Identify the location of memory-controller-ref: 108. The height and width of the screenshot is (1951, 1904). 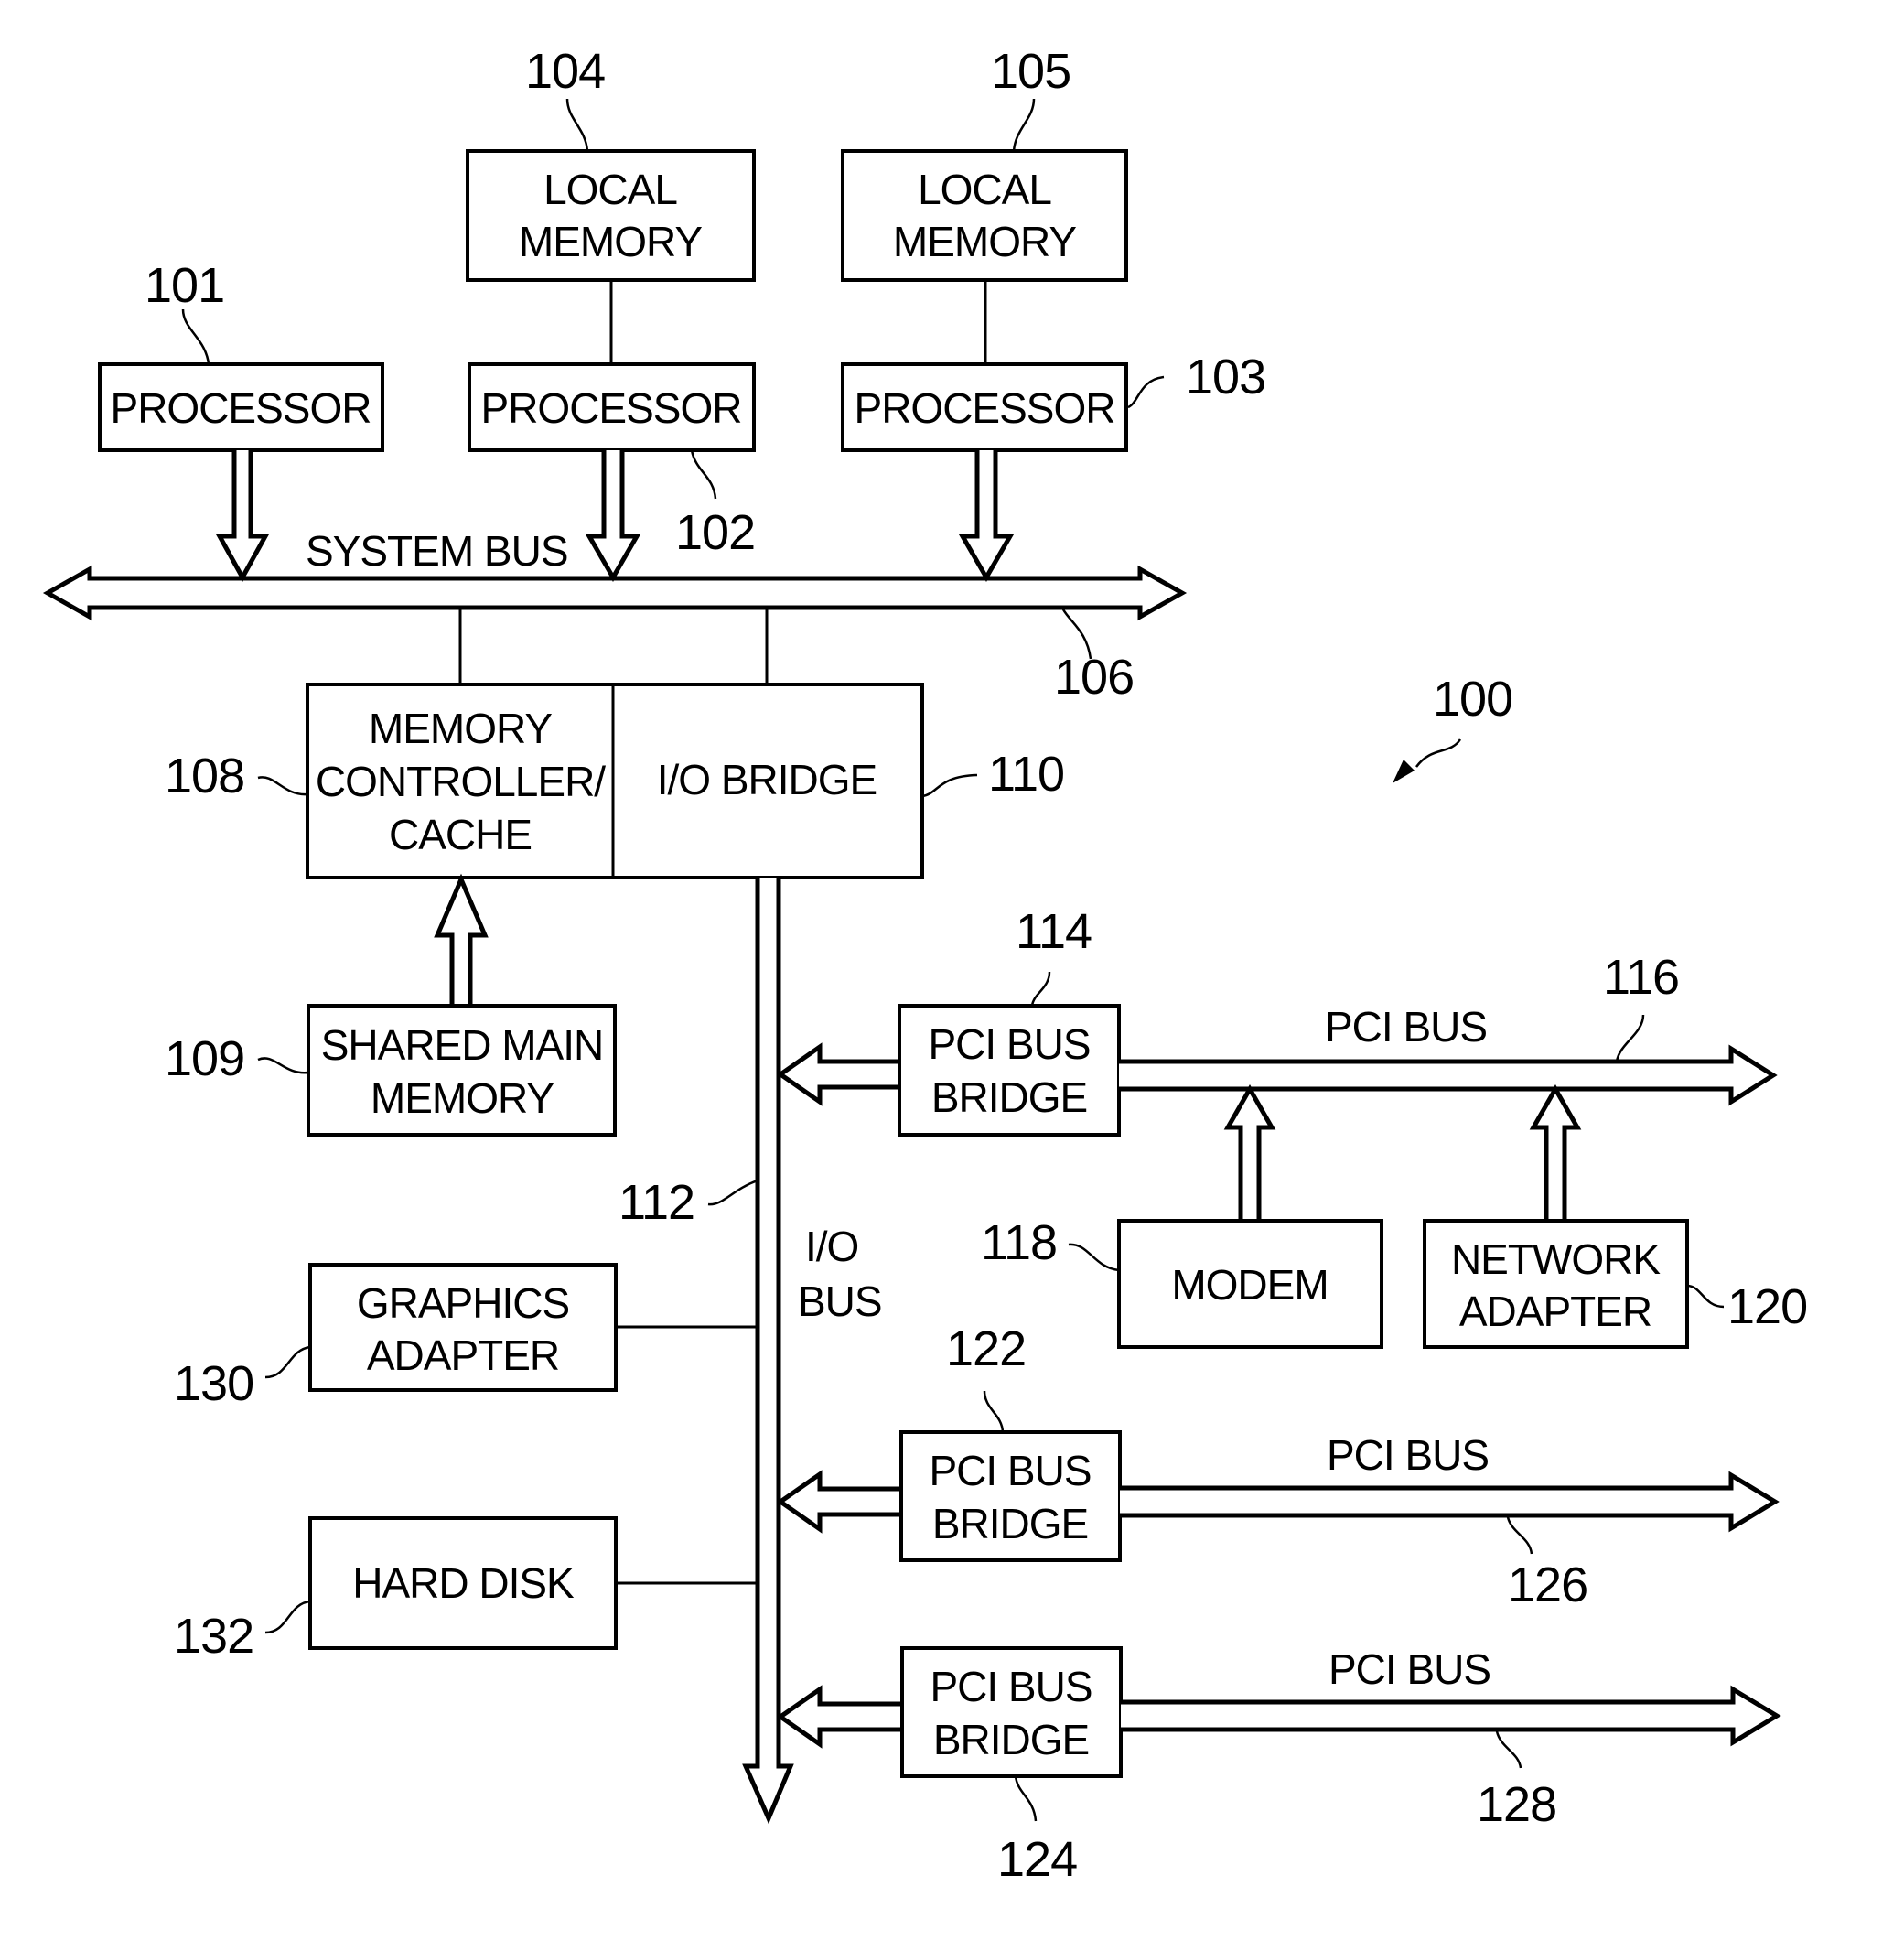
(204, 776).